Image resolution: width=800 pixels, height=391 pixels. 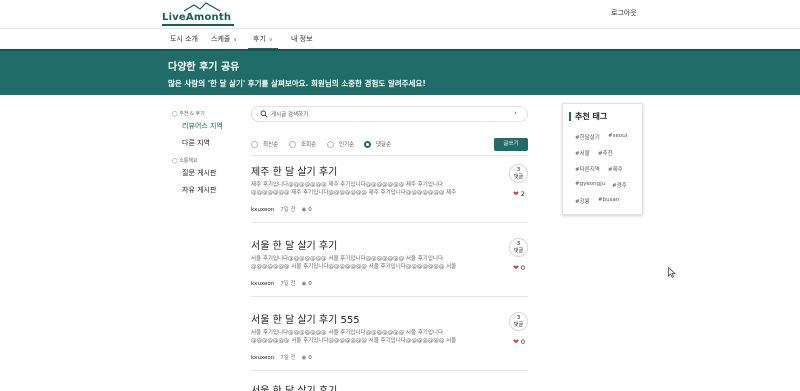 I want to click on radio-label: 조회순, so click(x=309, y=145).